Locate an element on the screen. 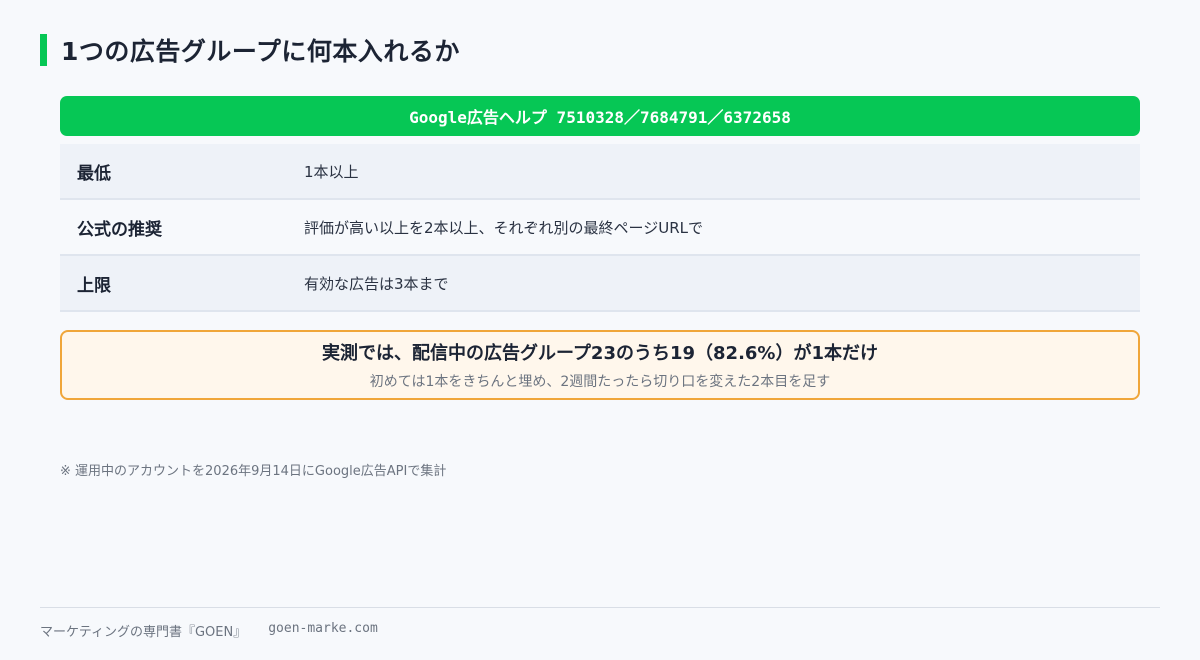 The height and width of the screenshot is (660, 1200). title-accent-bar is located at coordinates (43, 50).